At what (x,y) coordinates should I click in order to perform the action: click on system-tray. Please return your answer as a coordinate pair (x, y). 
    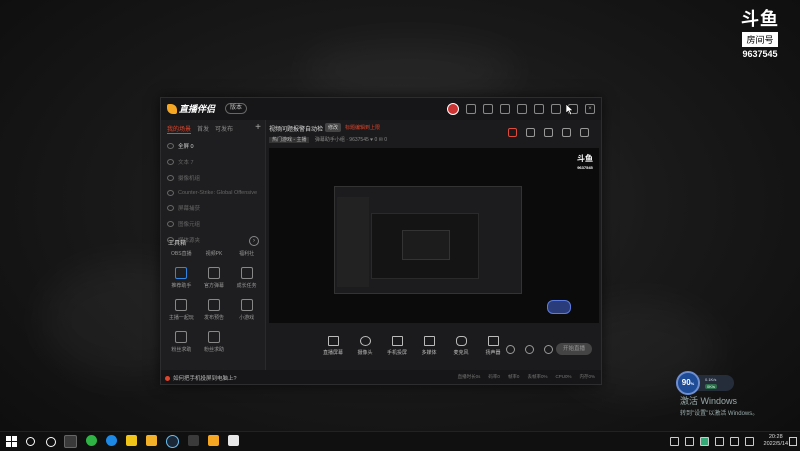
    Looking at the image, I should click on (712, 441).